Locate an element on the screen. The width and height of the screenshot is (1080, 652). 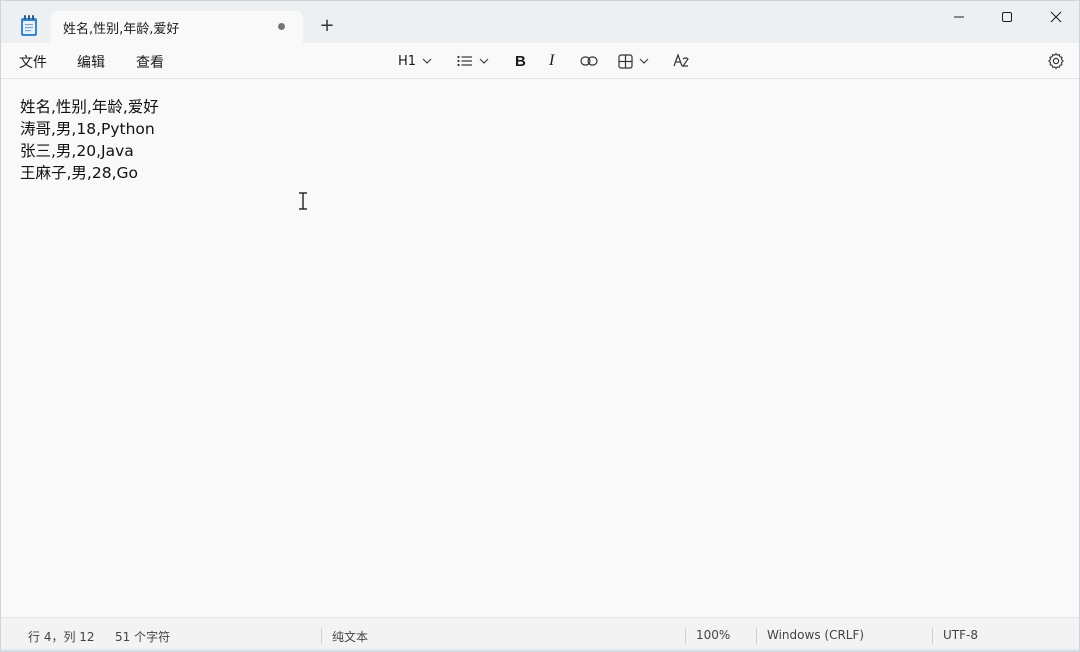
italic-button: I is located at coordinates (551, 61).